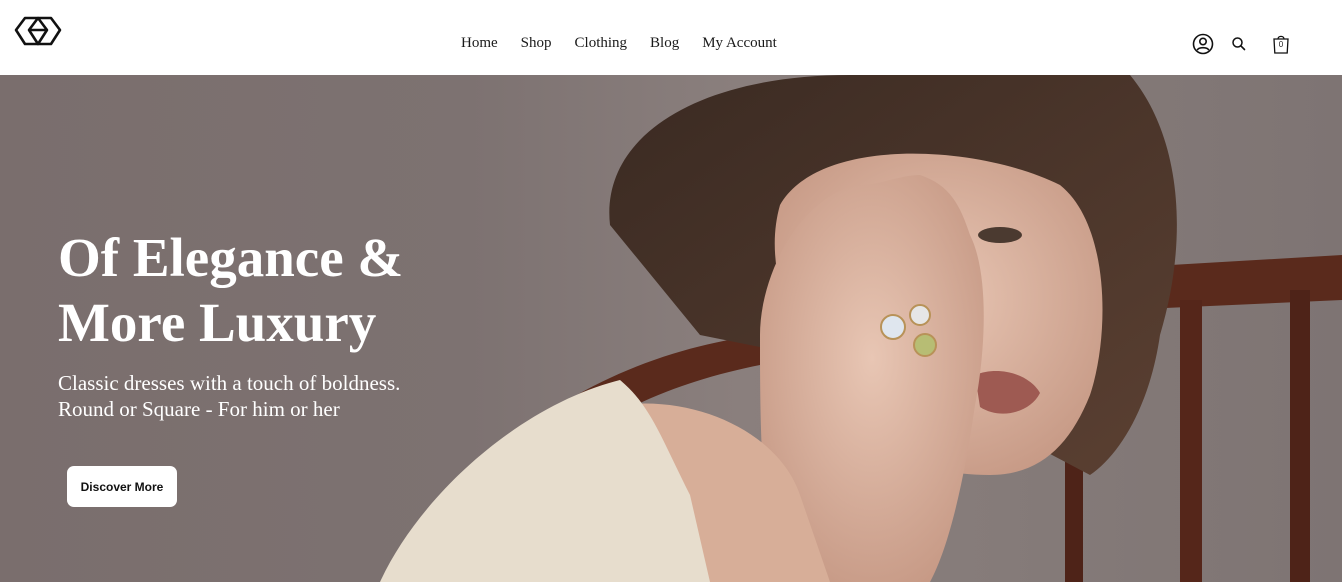 The image size is (1342, 582). Describe the element at coordinates (122, 486) in the screenshot. I see `discover-more-button: Discover More` at that location.